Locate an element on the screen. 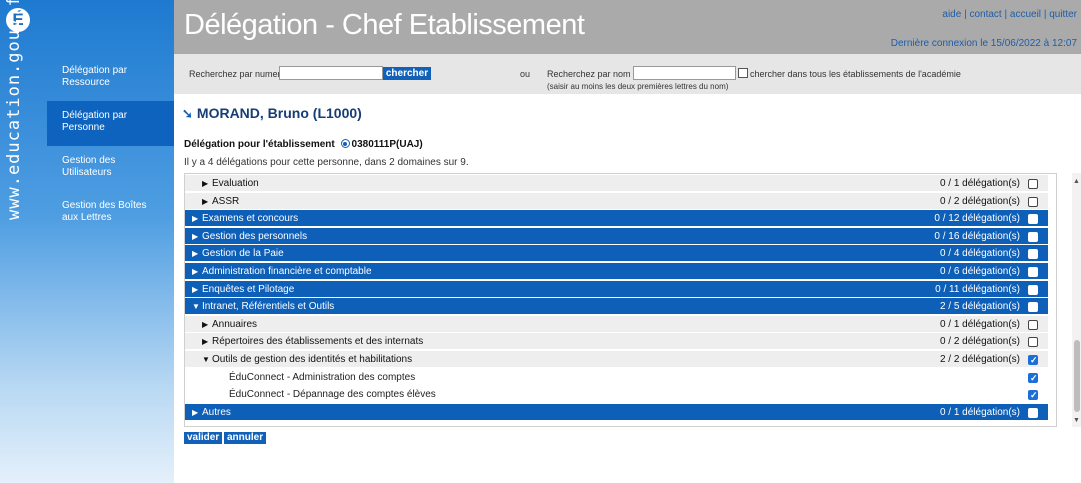 This screenshot has height=483, width=1081. tree-row-domain: ▶ Gestion de la Paie 0 / 4 délégation(s) is located at coordinates (616, 254).